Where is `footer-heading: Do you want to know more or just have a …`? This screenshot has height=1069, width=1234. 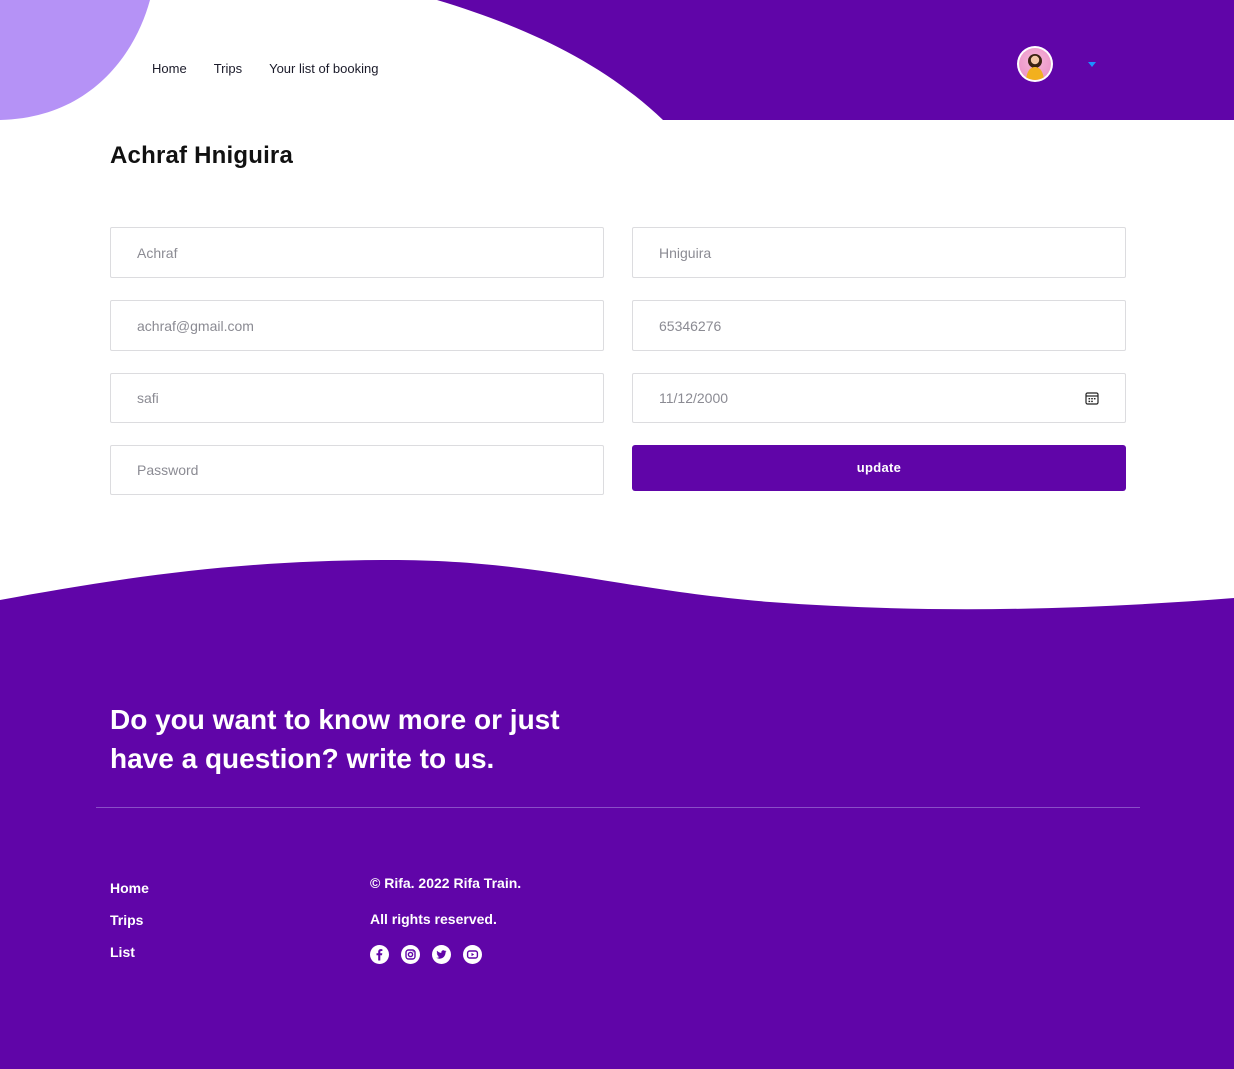
footer-heading: Do you want to know more or just have a … is located at coordinates (335, 739).